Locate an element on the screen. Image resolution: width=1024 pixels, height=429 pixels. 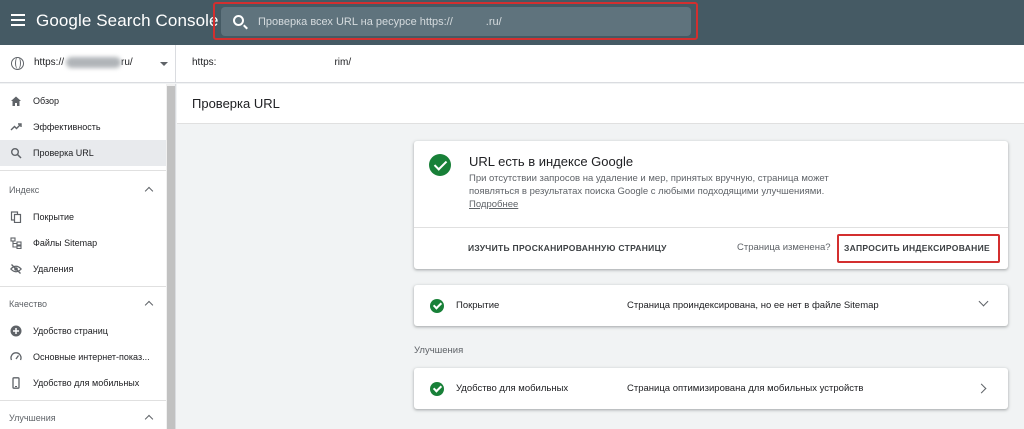
sidebar-section-quality: Качество is located at coordinates (83, 304).